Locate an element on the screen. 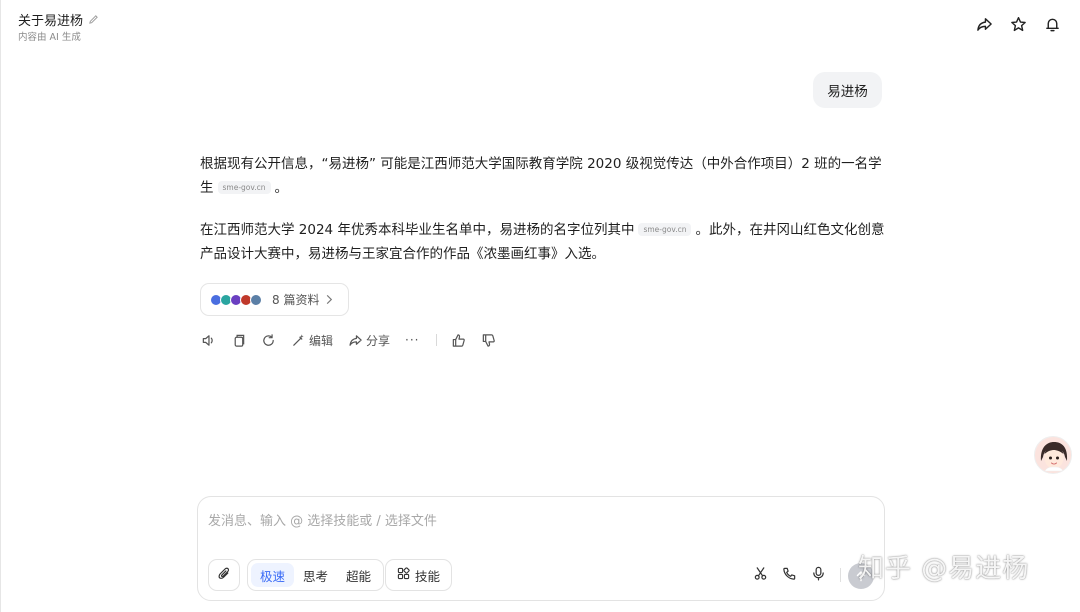  conversation-title-text: 关于易进杨 is located at coordinates (51, 21).